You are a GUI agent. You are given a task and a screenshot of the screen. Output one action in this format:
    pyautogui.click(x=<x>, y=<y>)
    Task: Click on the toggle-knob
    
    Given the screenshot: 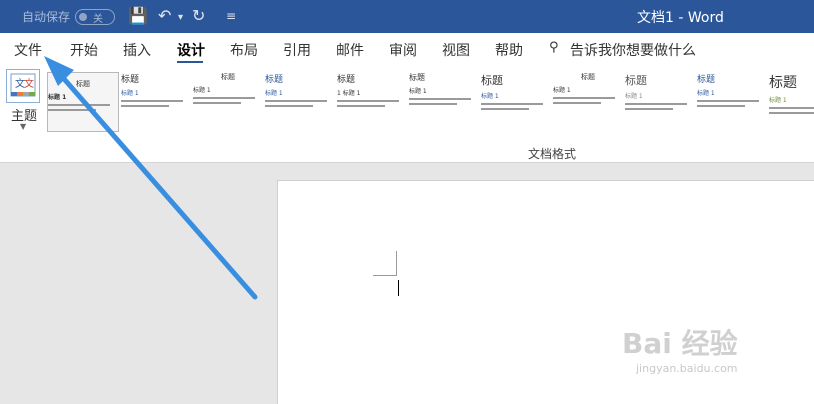 What is the action you would take?
    pyautogui.click(x=83, y=17)
    